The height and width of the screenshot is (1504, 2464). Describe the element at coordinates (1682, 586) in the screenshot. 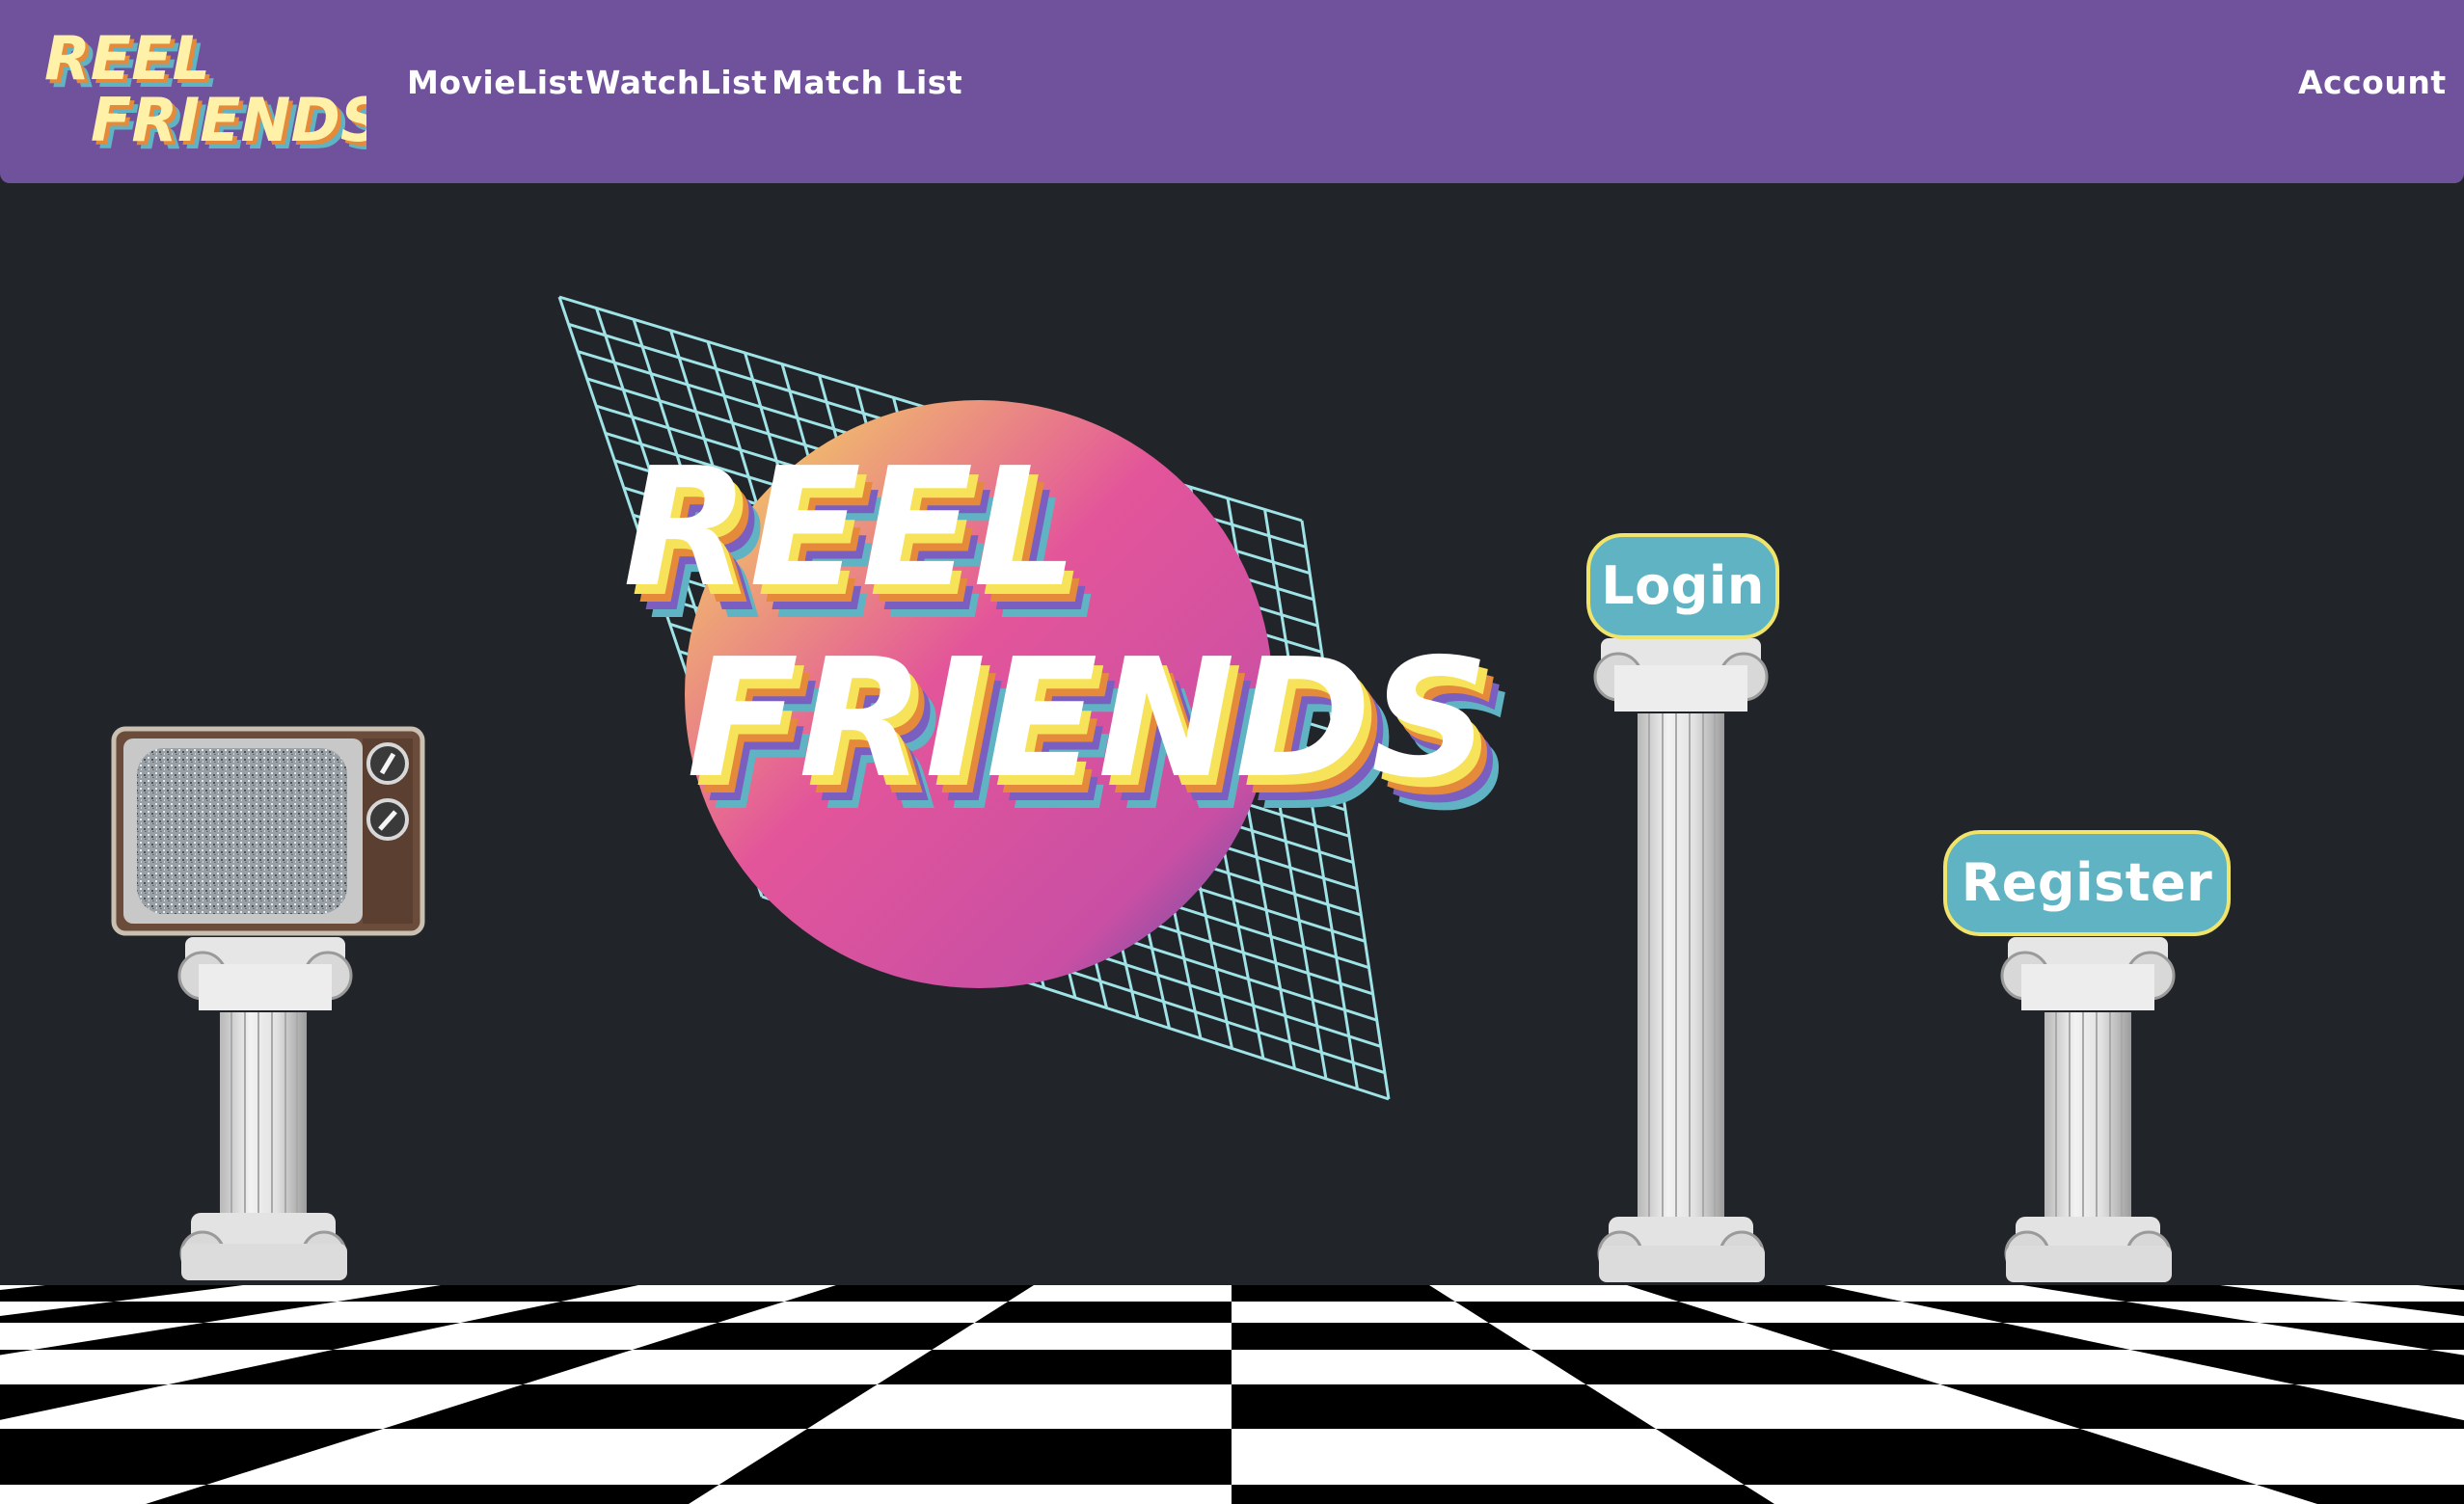

I see `login-button: Login` at that location.